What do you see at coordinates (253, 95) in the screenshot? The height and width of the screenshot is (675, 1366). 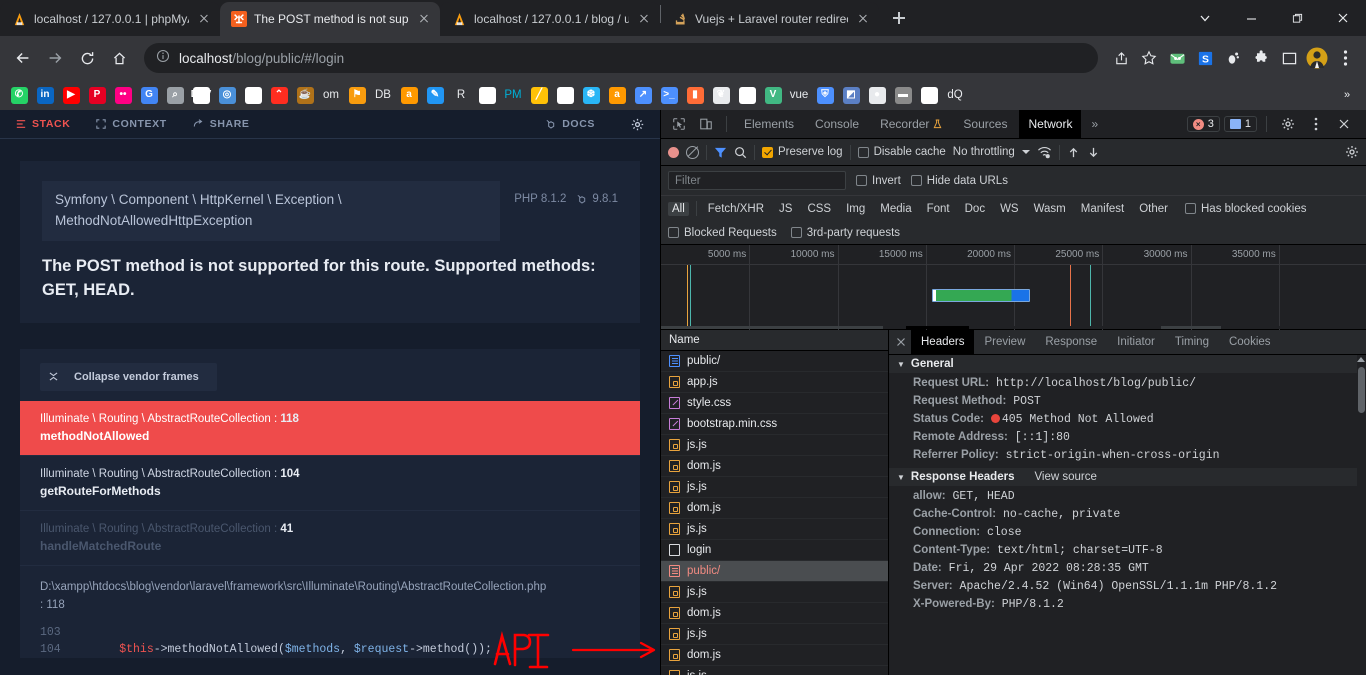 I see `freelancer-bookmark: ◔` at bounding box center [253, 95].